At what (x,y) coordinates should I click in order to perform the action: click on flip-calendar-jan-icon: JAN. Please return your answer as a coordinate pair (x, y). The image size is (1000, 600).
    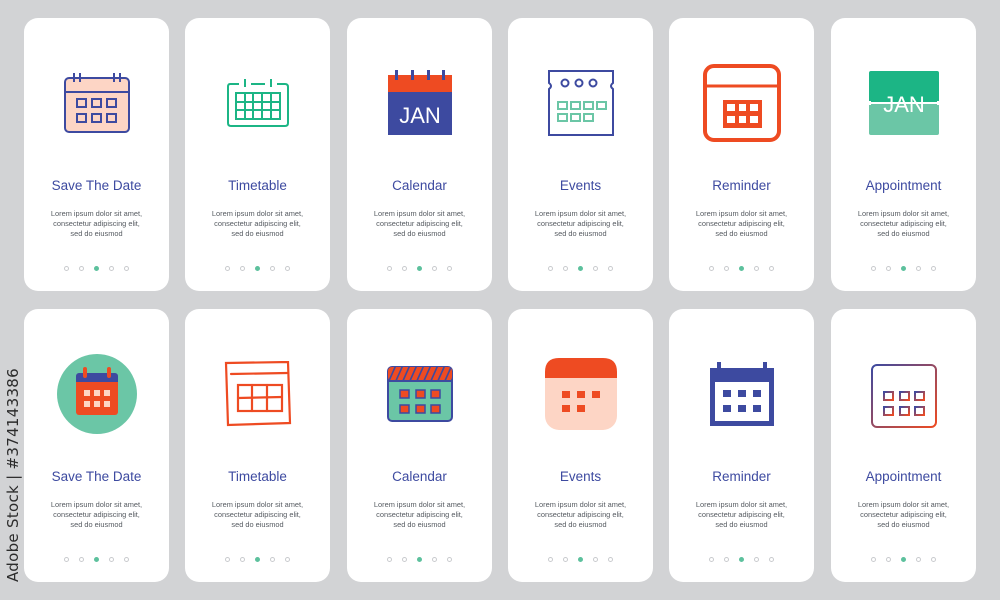
    Looking at the image, I should click on (903, 103).